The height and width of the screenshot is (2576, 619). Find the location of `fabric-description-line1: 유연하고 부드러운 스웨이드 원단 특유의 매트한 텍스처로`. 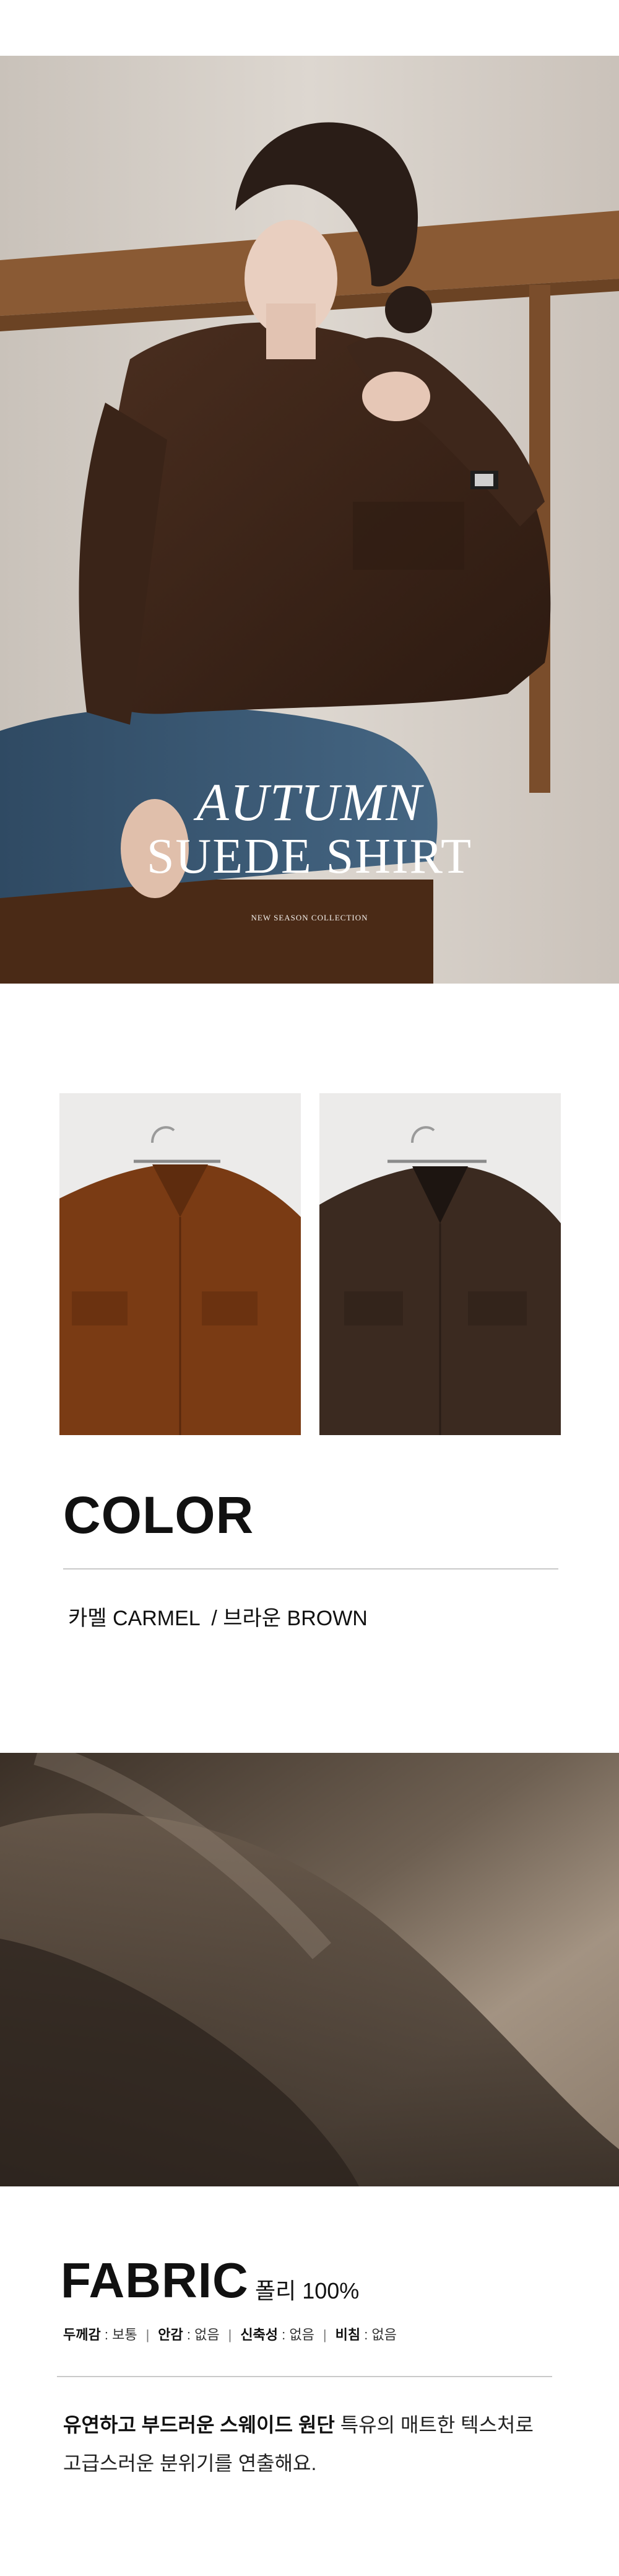

fabric-description-line1: 유연하고 부드러운 스웨이드 원단 특유의 매트한 텍스처로 is located at coordinates (298, 2425).